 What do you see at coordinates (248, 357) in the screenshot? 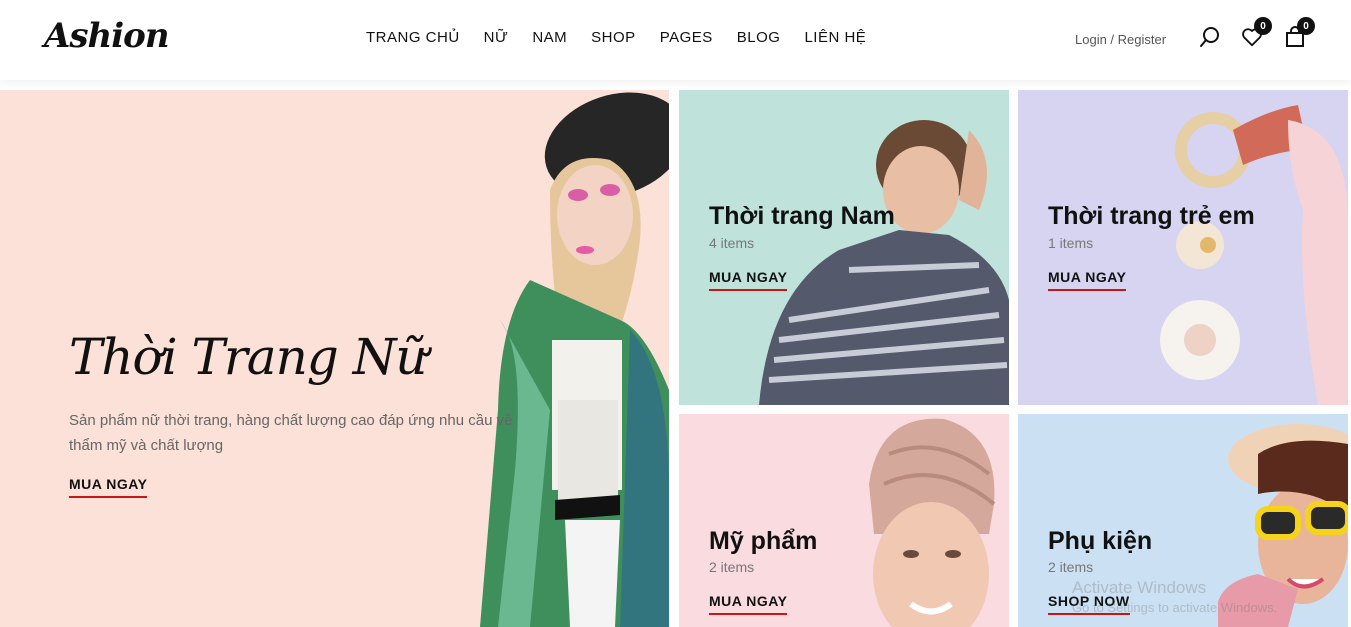
I see `hero-title: Thời Trang Nữ` at bounding box center [248, 357].